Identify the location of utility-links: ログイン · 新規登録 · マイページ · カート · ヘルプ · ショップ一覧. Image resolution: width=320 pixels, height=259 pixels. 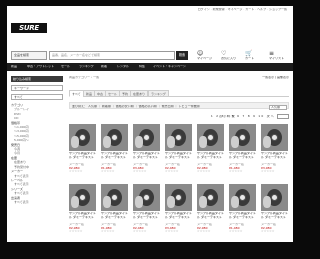
(242, 10).